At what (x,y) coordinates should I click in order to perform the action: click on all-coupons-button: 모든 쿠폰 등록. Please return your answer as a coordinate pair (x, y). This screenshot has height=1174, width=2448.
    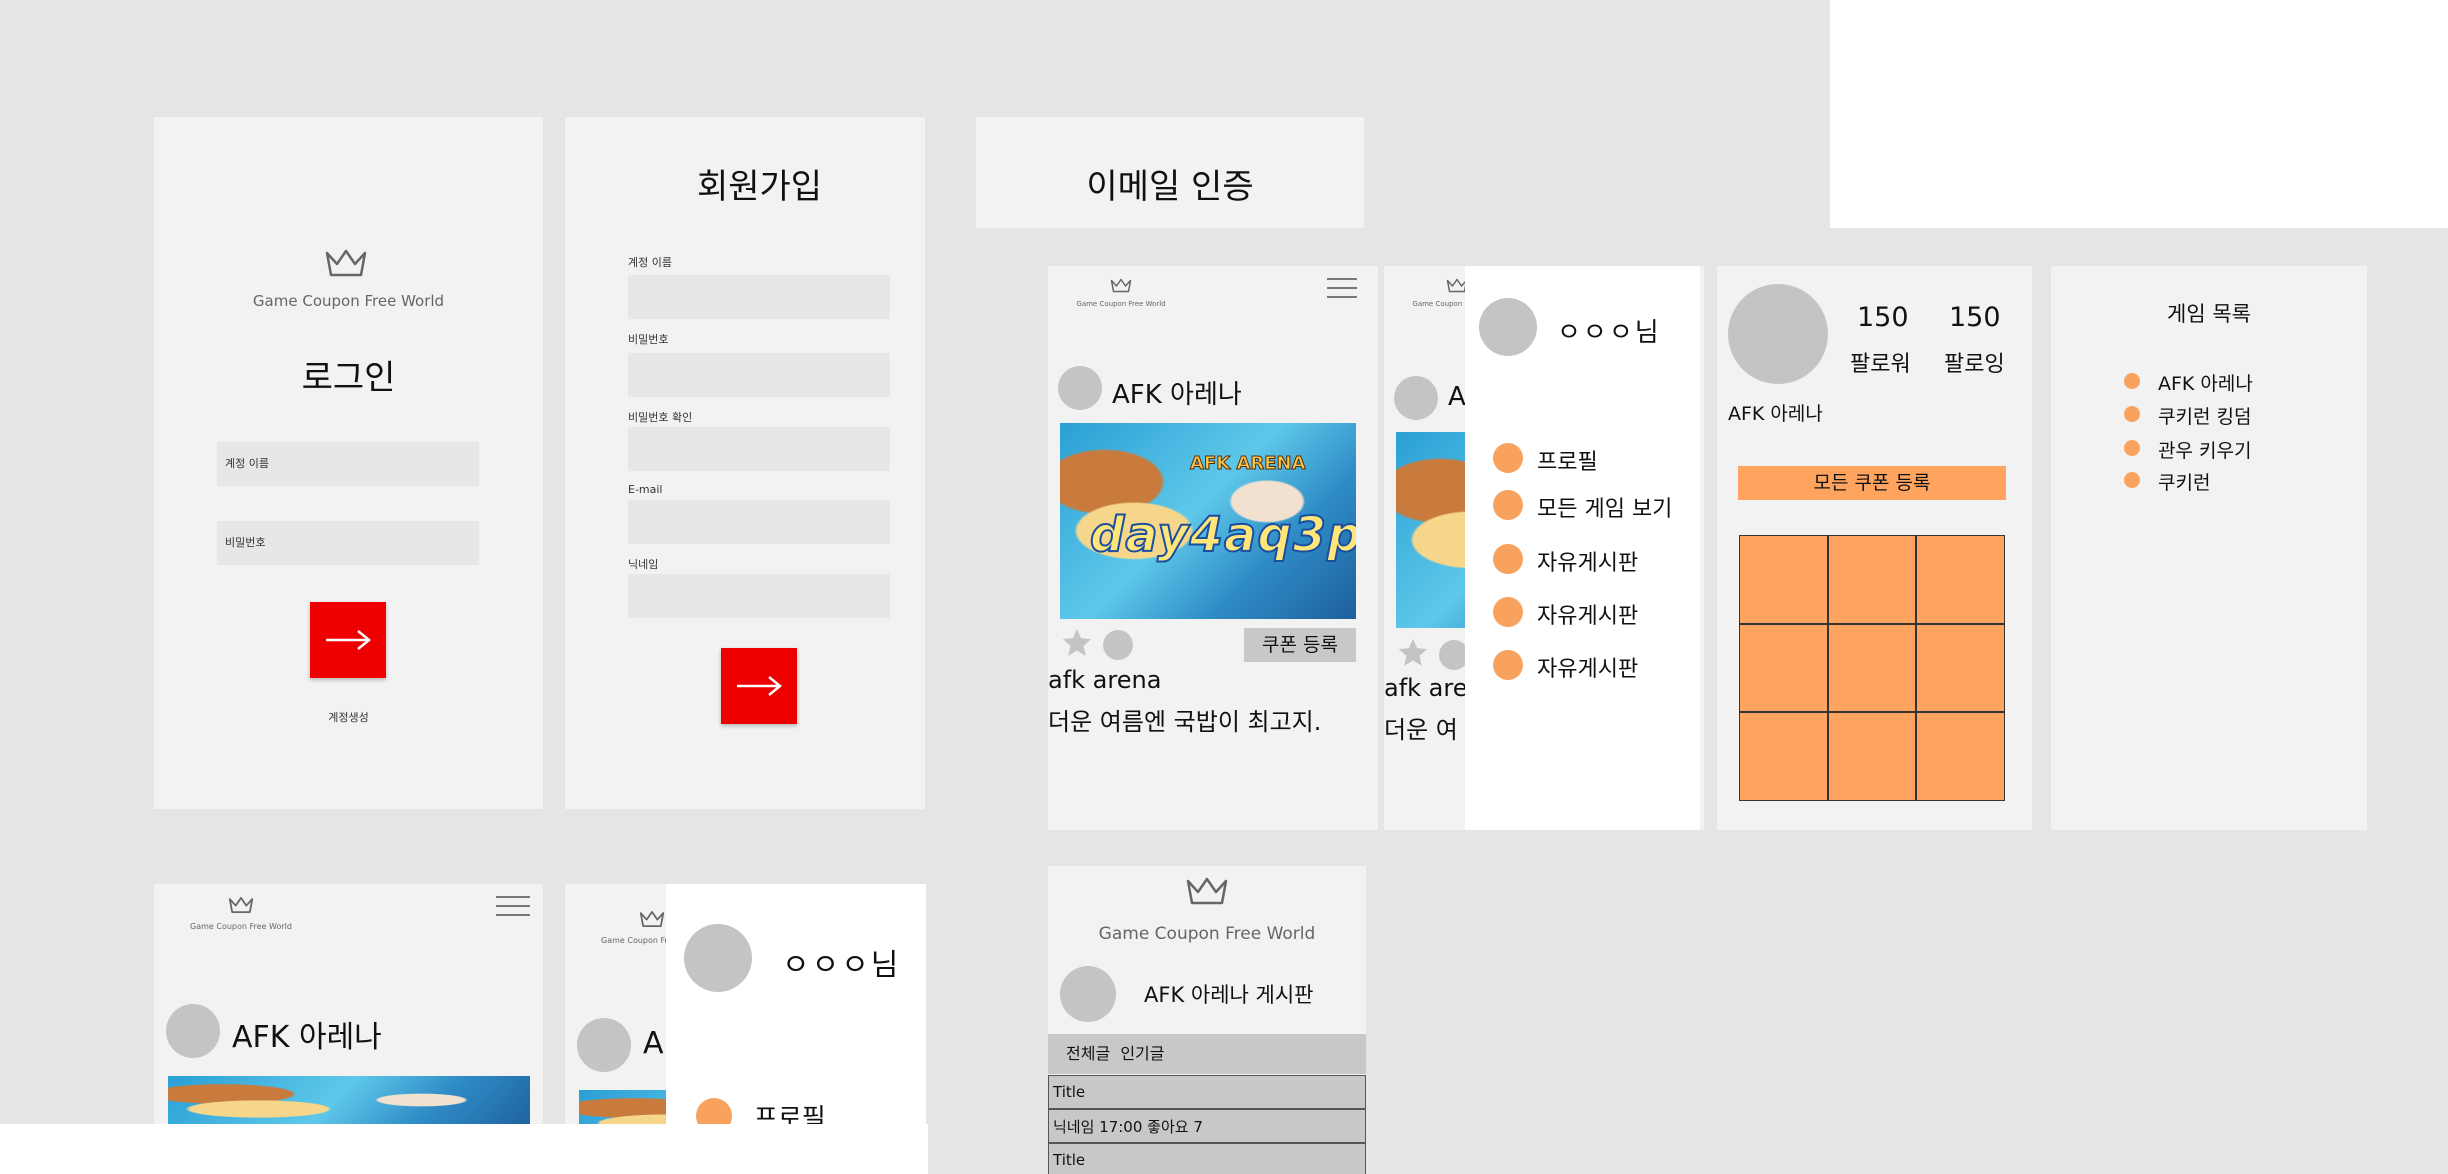
    Looking at the image, I should click on (1872, 483).